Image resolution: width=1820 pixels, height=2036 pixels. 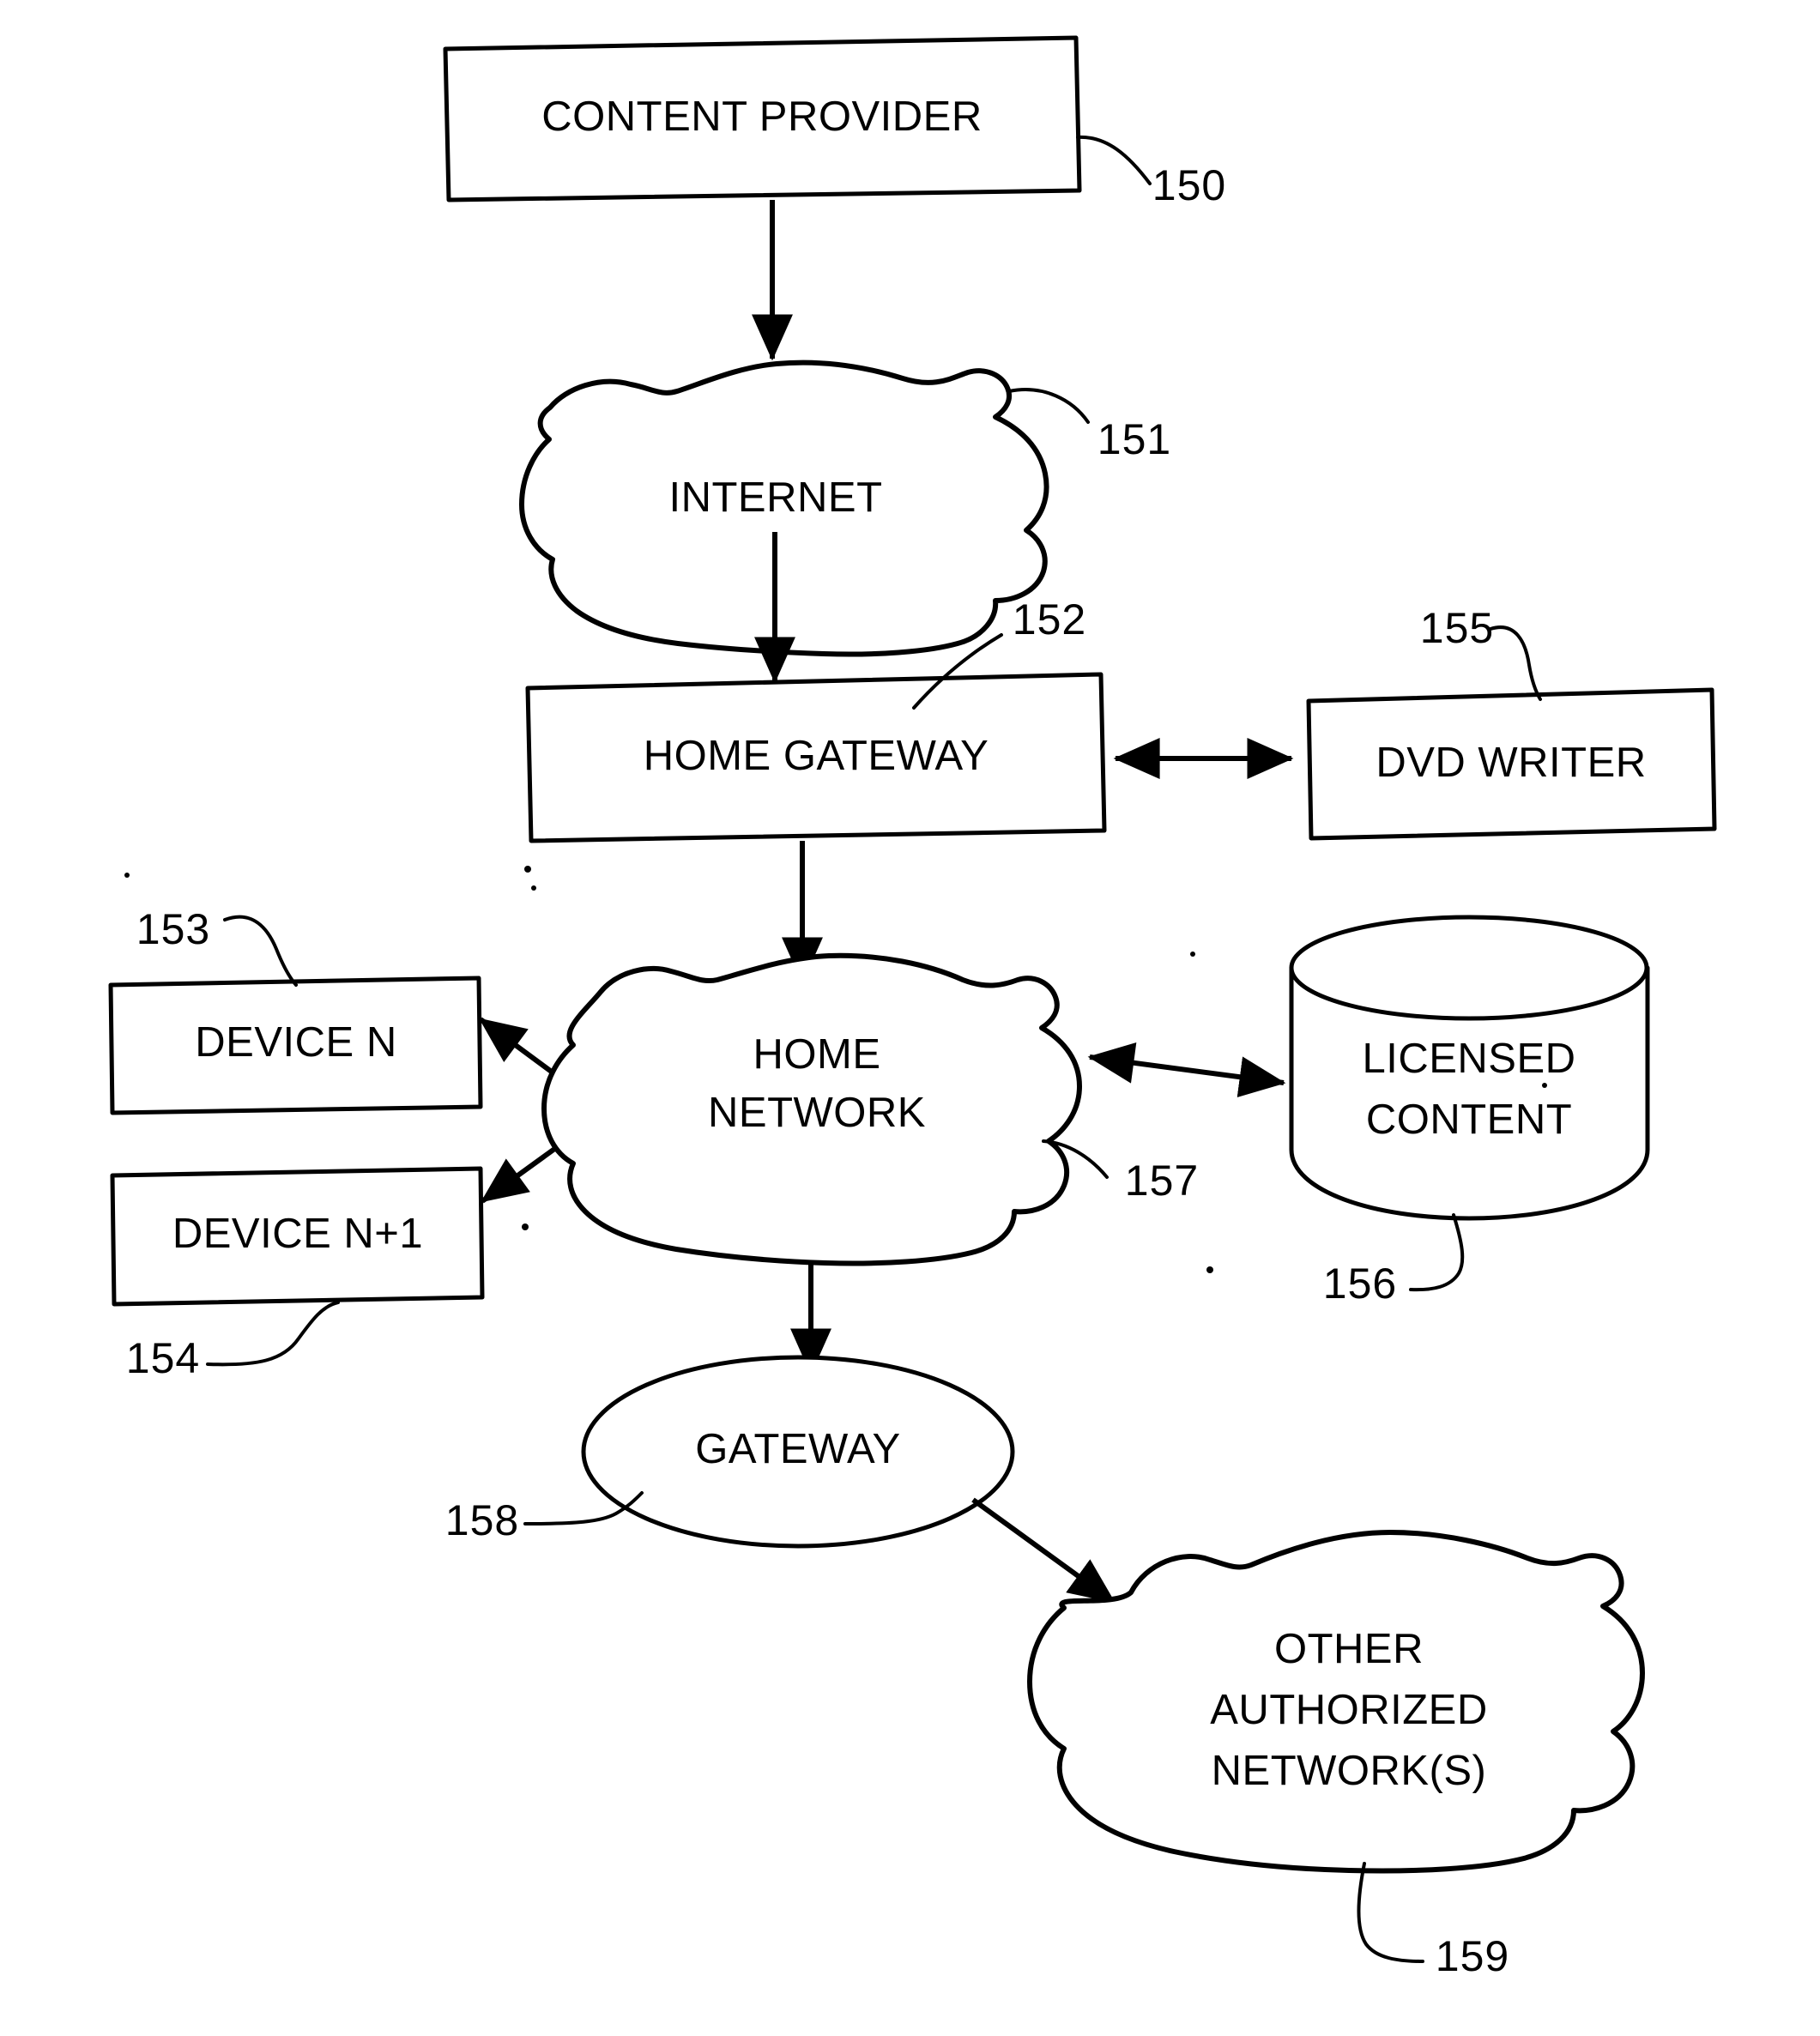 What do you see at coordinates (1472, 1956) in the screenshot?
I see `ref-numeral-159: 159` at bounding box center [1472, 1956].